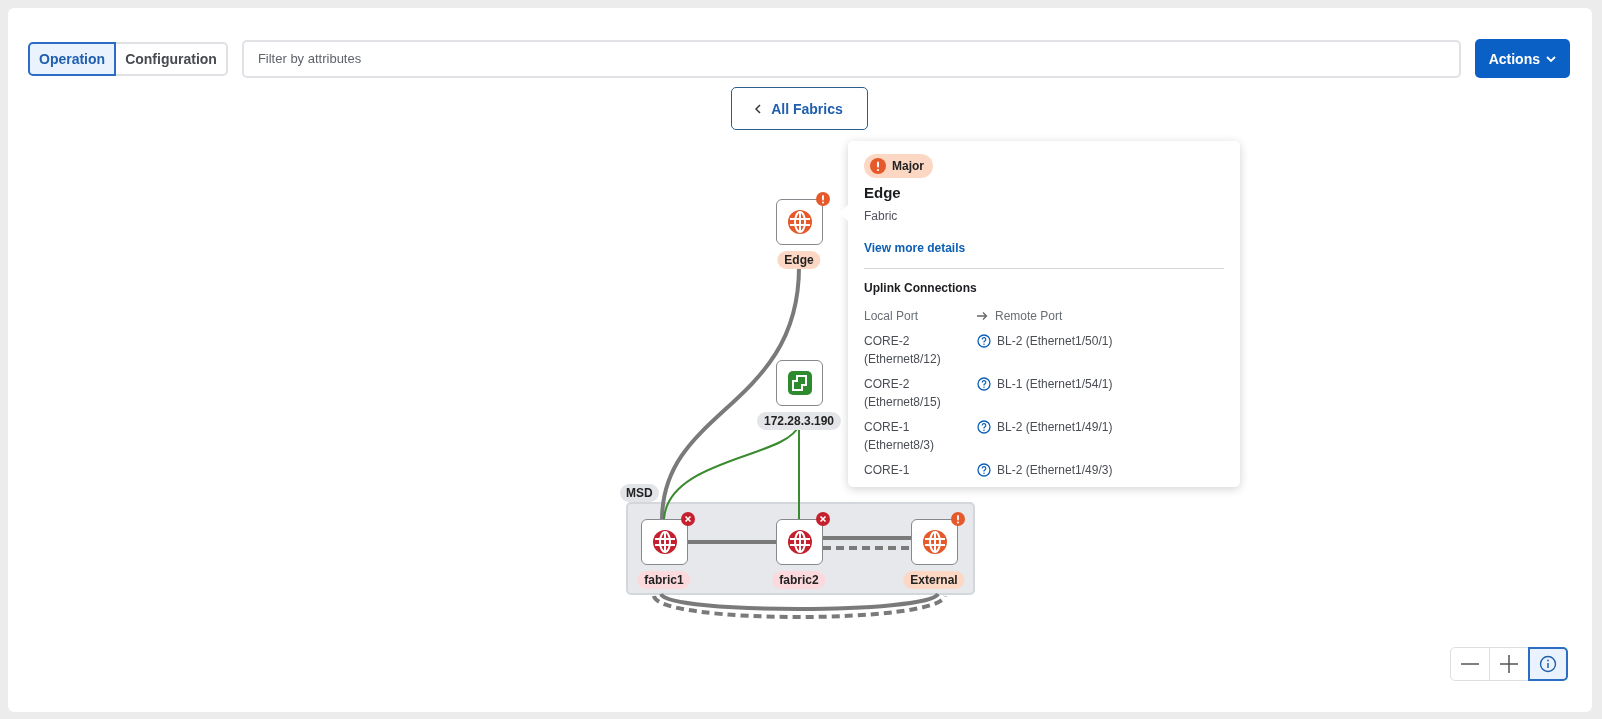 The image size is (1602, 719). I want to click on actions-button: Actions, so click(1522, 58).